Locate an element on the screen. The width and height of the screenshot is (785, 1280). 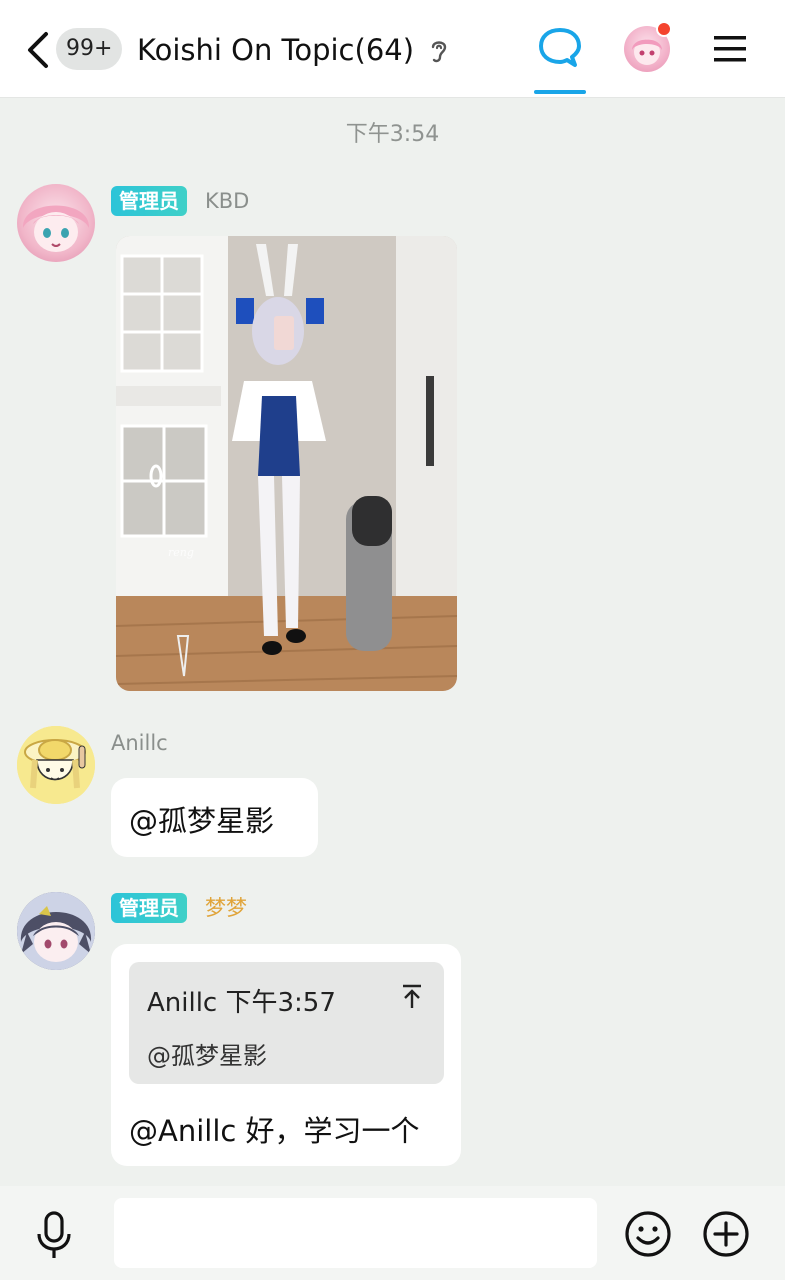
svg-text: reng is located at coordinates (181, 552).